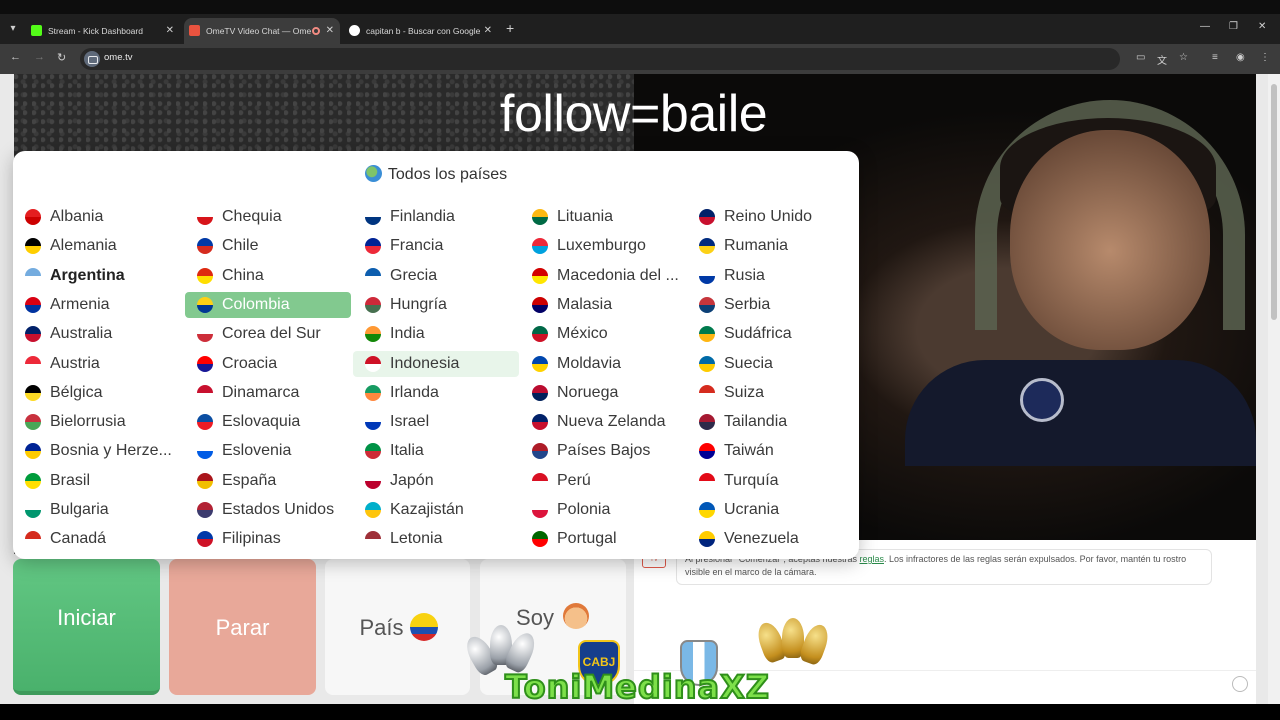 The height and width of the screenshot is (720, 1280). What do you see at coordinates (268, 422) in the screenshot?
I see `country-option: Eslovaquia` at bounding box center [268, 422].